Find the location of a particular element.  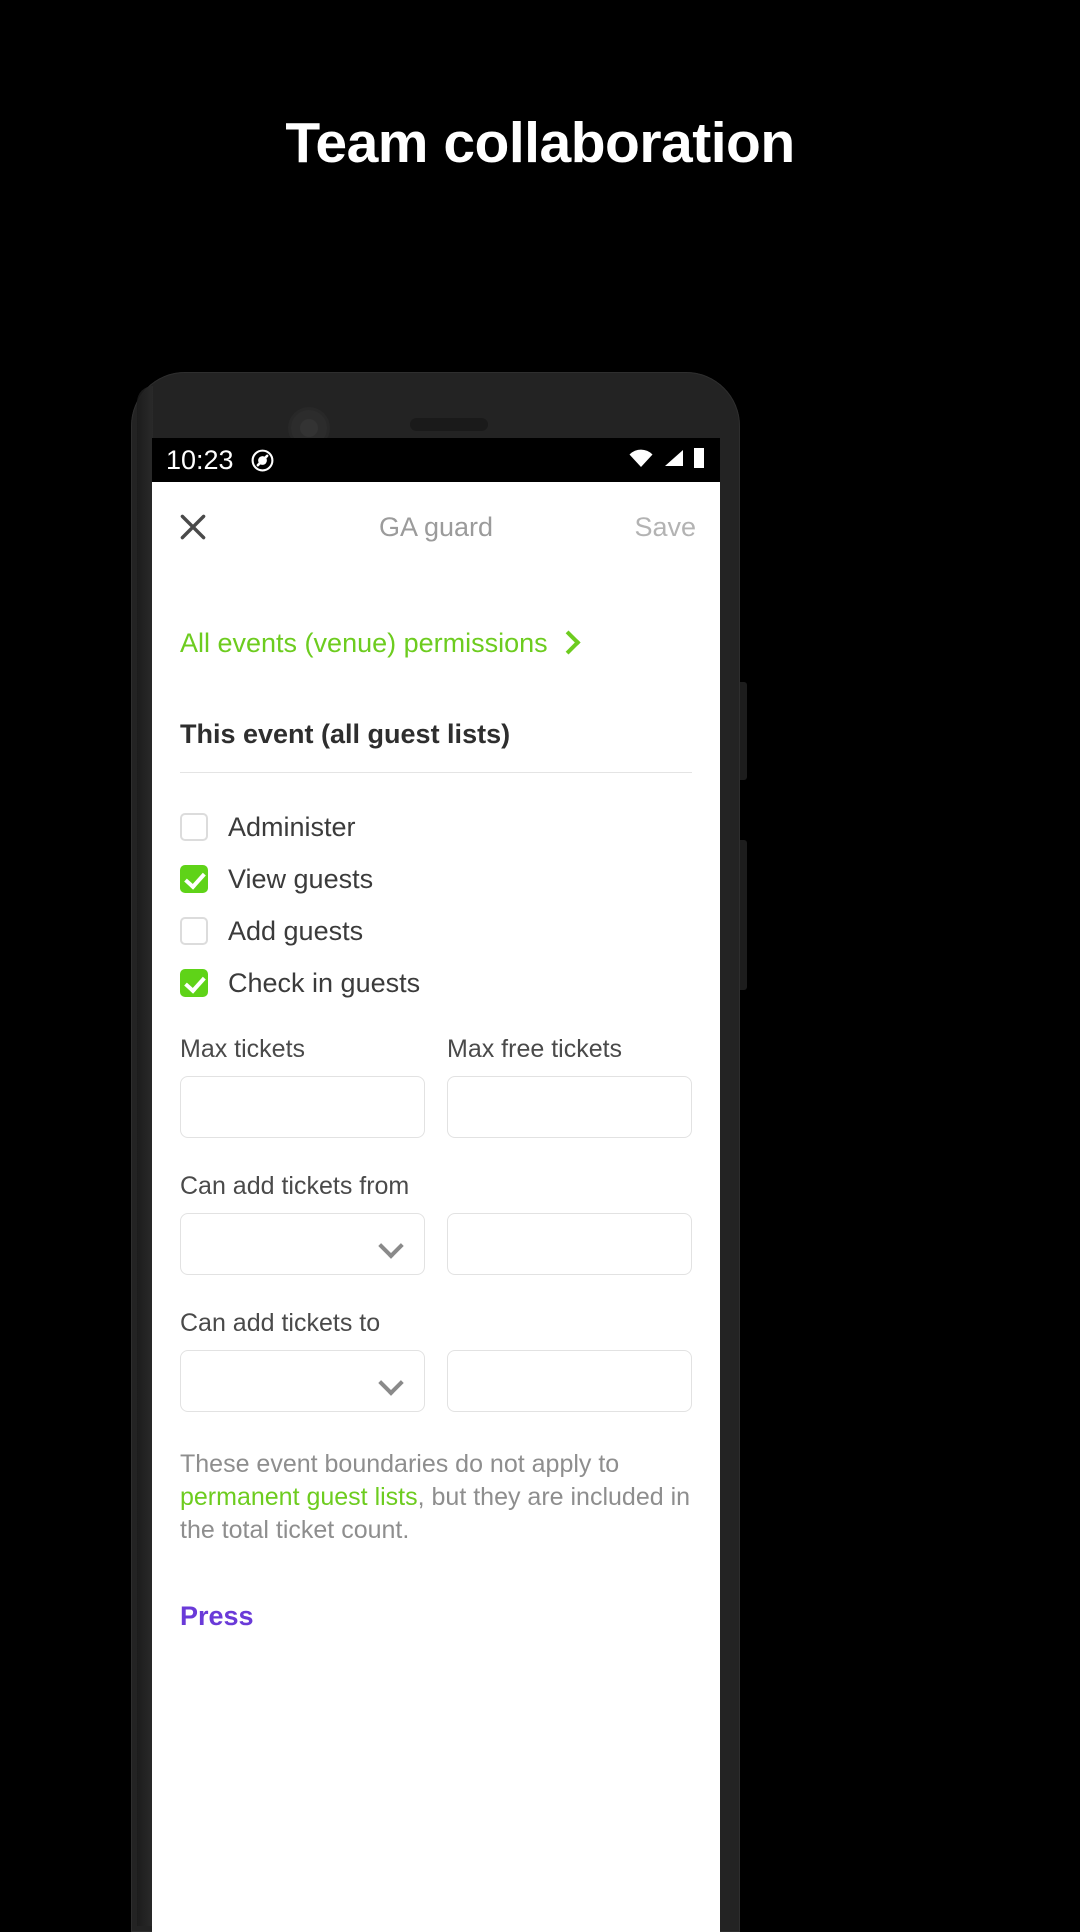

permission-label: Add guests is located at coordinates (296, 930).